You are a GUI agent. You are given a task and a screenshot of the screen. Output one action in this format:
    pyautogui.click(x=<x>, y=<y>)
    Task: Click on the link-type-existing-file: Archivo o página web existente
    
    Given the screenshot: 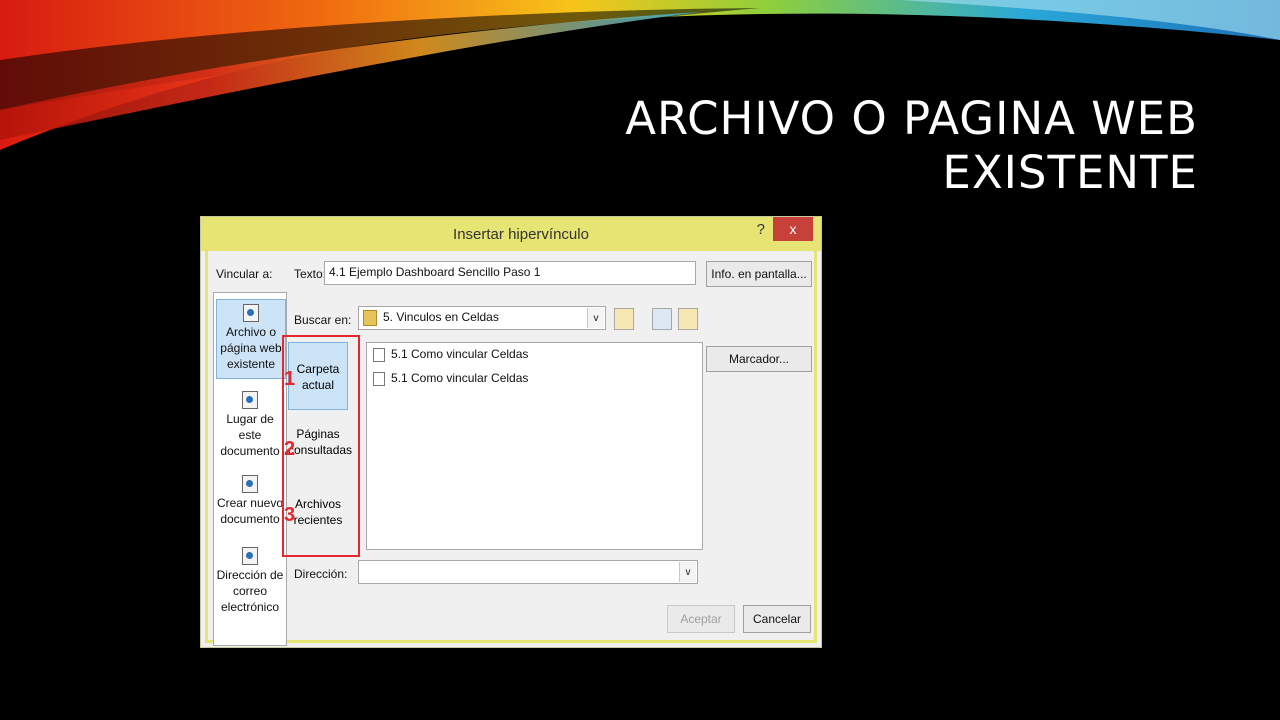 What is the action you would take?
    pyautogui.click(x=251, y=339)
    